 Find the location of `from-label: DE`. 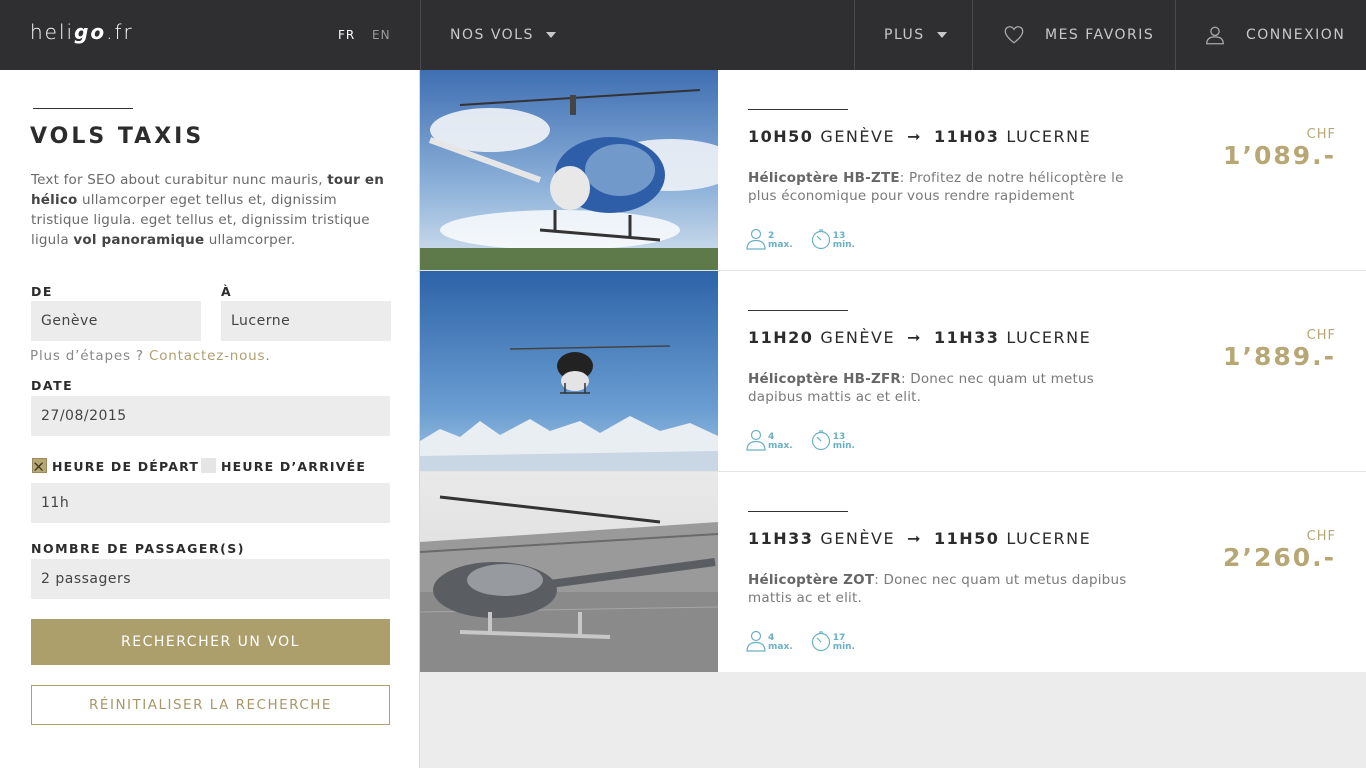

from-label: DE is located at coordinates (42, 291).